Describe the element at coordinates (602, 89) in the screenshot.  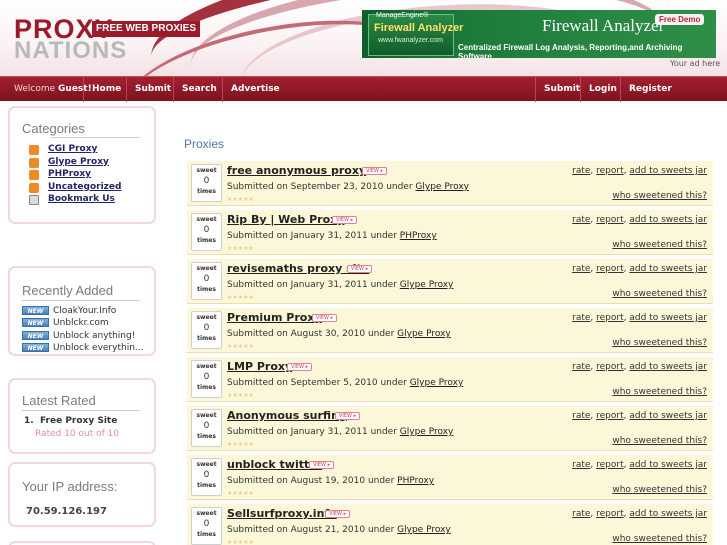
I see `nav-login: Login` at that location.